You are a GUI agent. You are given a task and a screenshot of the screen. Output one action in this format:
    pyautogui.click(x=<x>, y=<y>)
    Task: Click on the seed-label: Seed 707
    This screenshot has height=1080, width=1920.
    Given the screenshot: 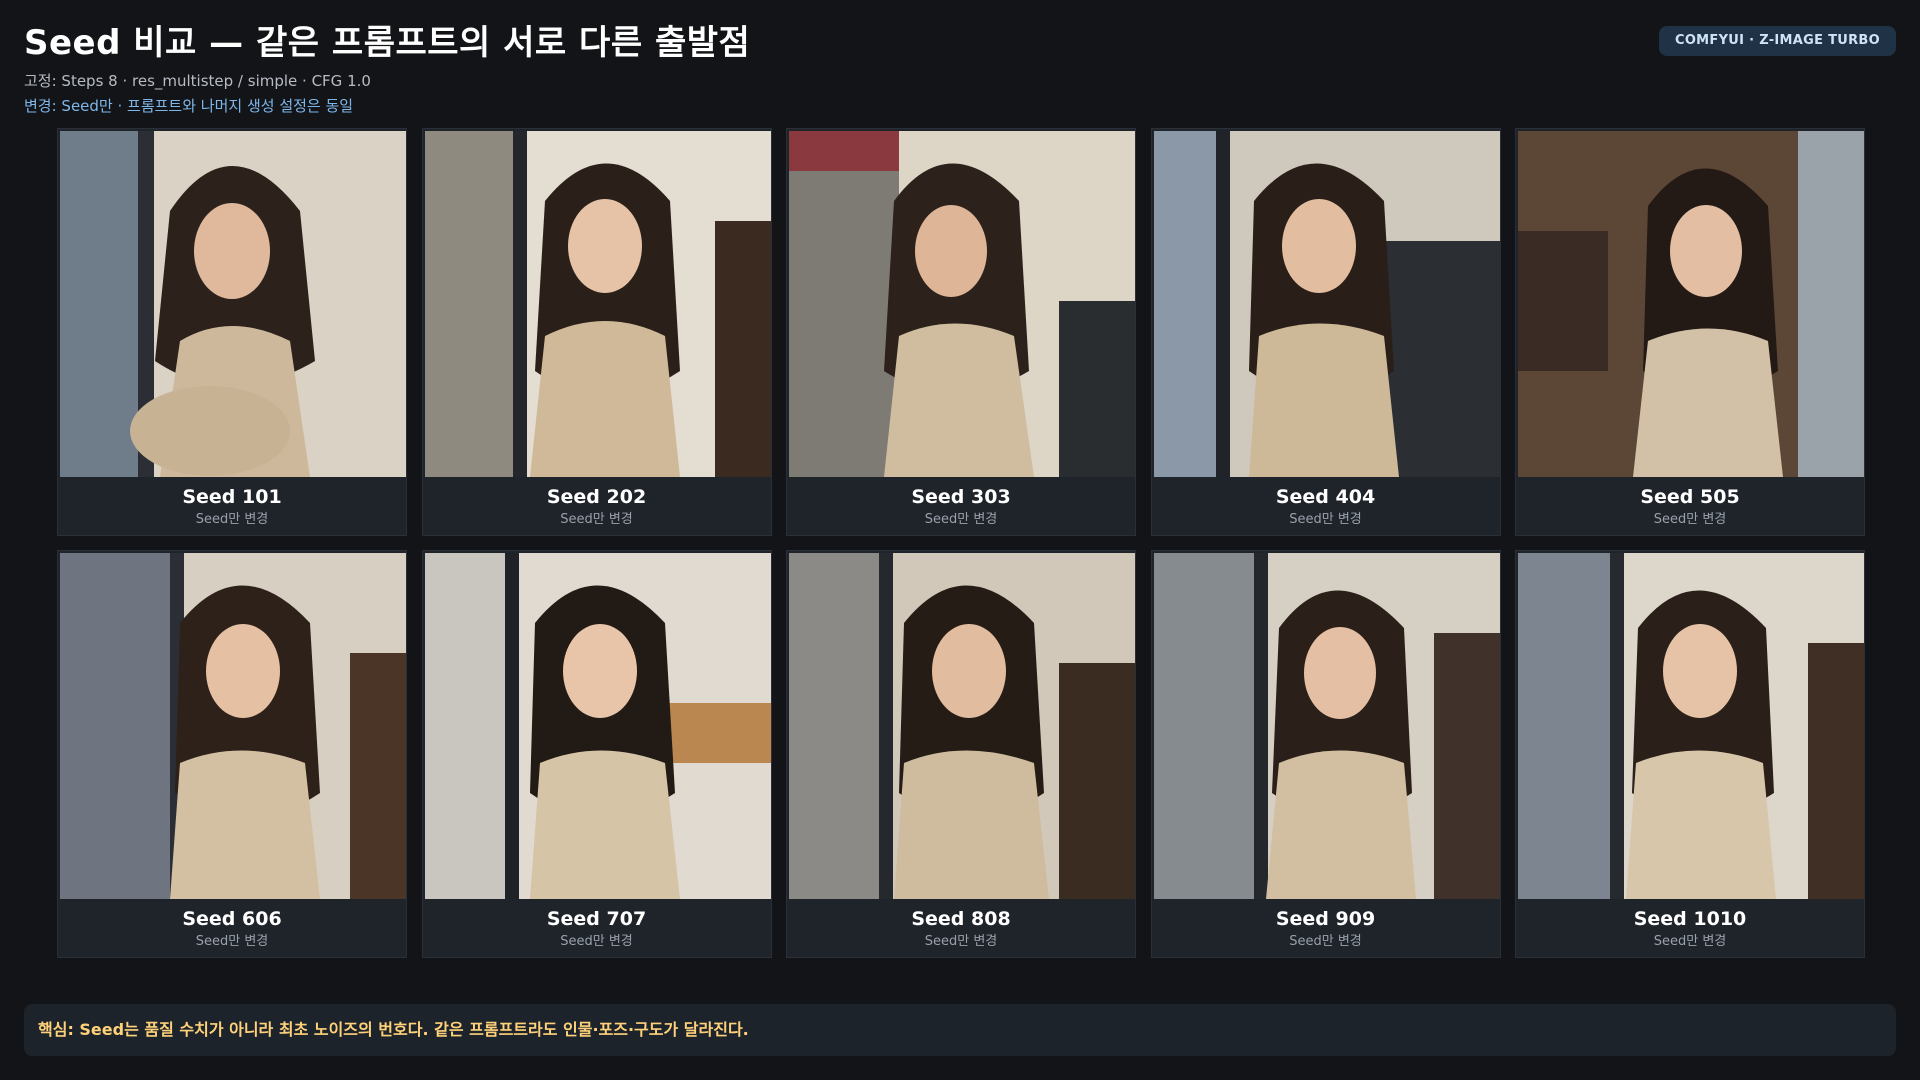 What is the action you would take?
    pyautogui.click(x=596, y=919)
    